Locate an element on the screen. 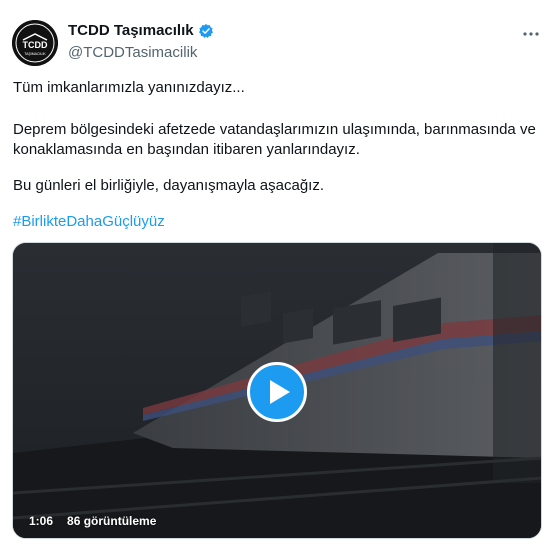  more-horizontal-icon is located at coordinates (531, 34).